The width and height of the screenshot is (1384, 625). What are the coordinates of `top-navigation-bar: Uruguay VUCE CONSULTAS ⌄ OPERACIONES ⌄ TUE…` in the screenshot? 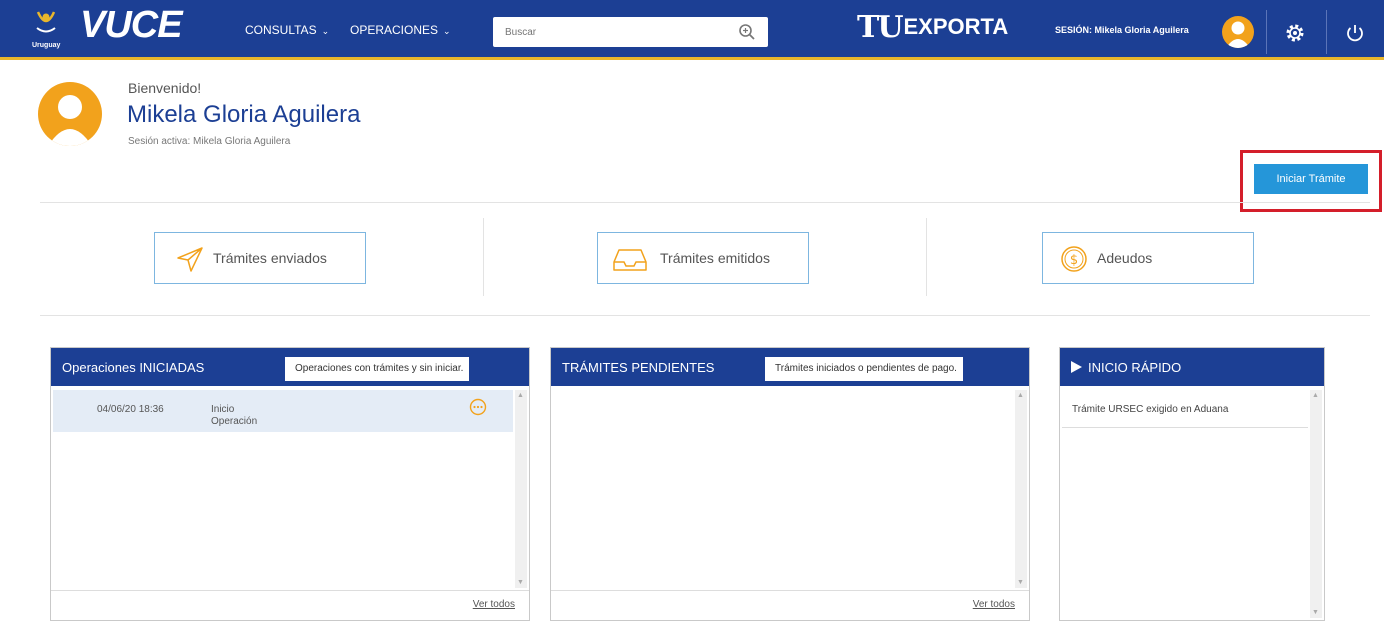 It's located at (692, 30).